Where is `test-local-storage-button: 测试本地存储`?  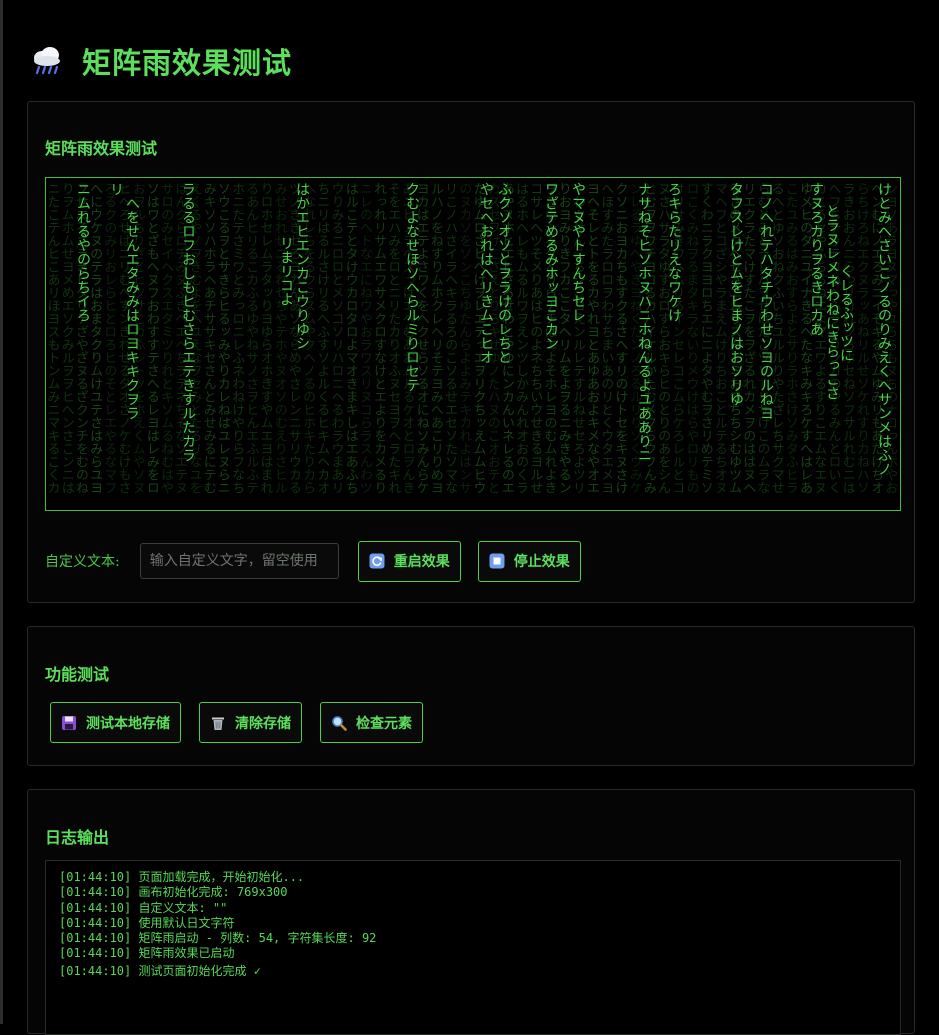 test-local-storage-button: 测试本地存储 is located at coordinates (115, 722).